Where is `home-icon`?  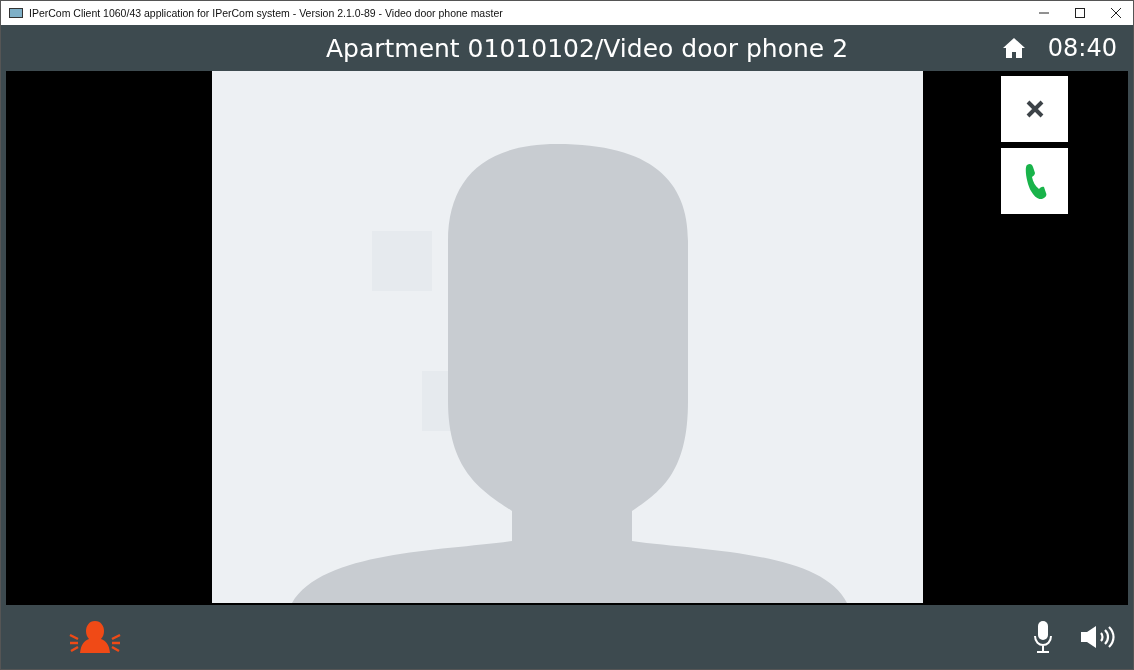
home-icon is located at coordinates (1013, 48).